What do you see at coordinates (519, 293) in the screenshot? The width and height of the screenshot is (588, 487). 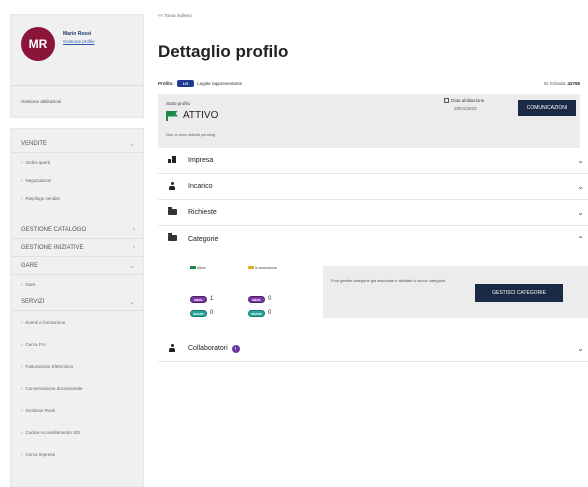 I see `manage-categories-button: GESTISCI CATEGORIE` at bounding box center [519, 293].